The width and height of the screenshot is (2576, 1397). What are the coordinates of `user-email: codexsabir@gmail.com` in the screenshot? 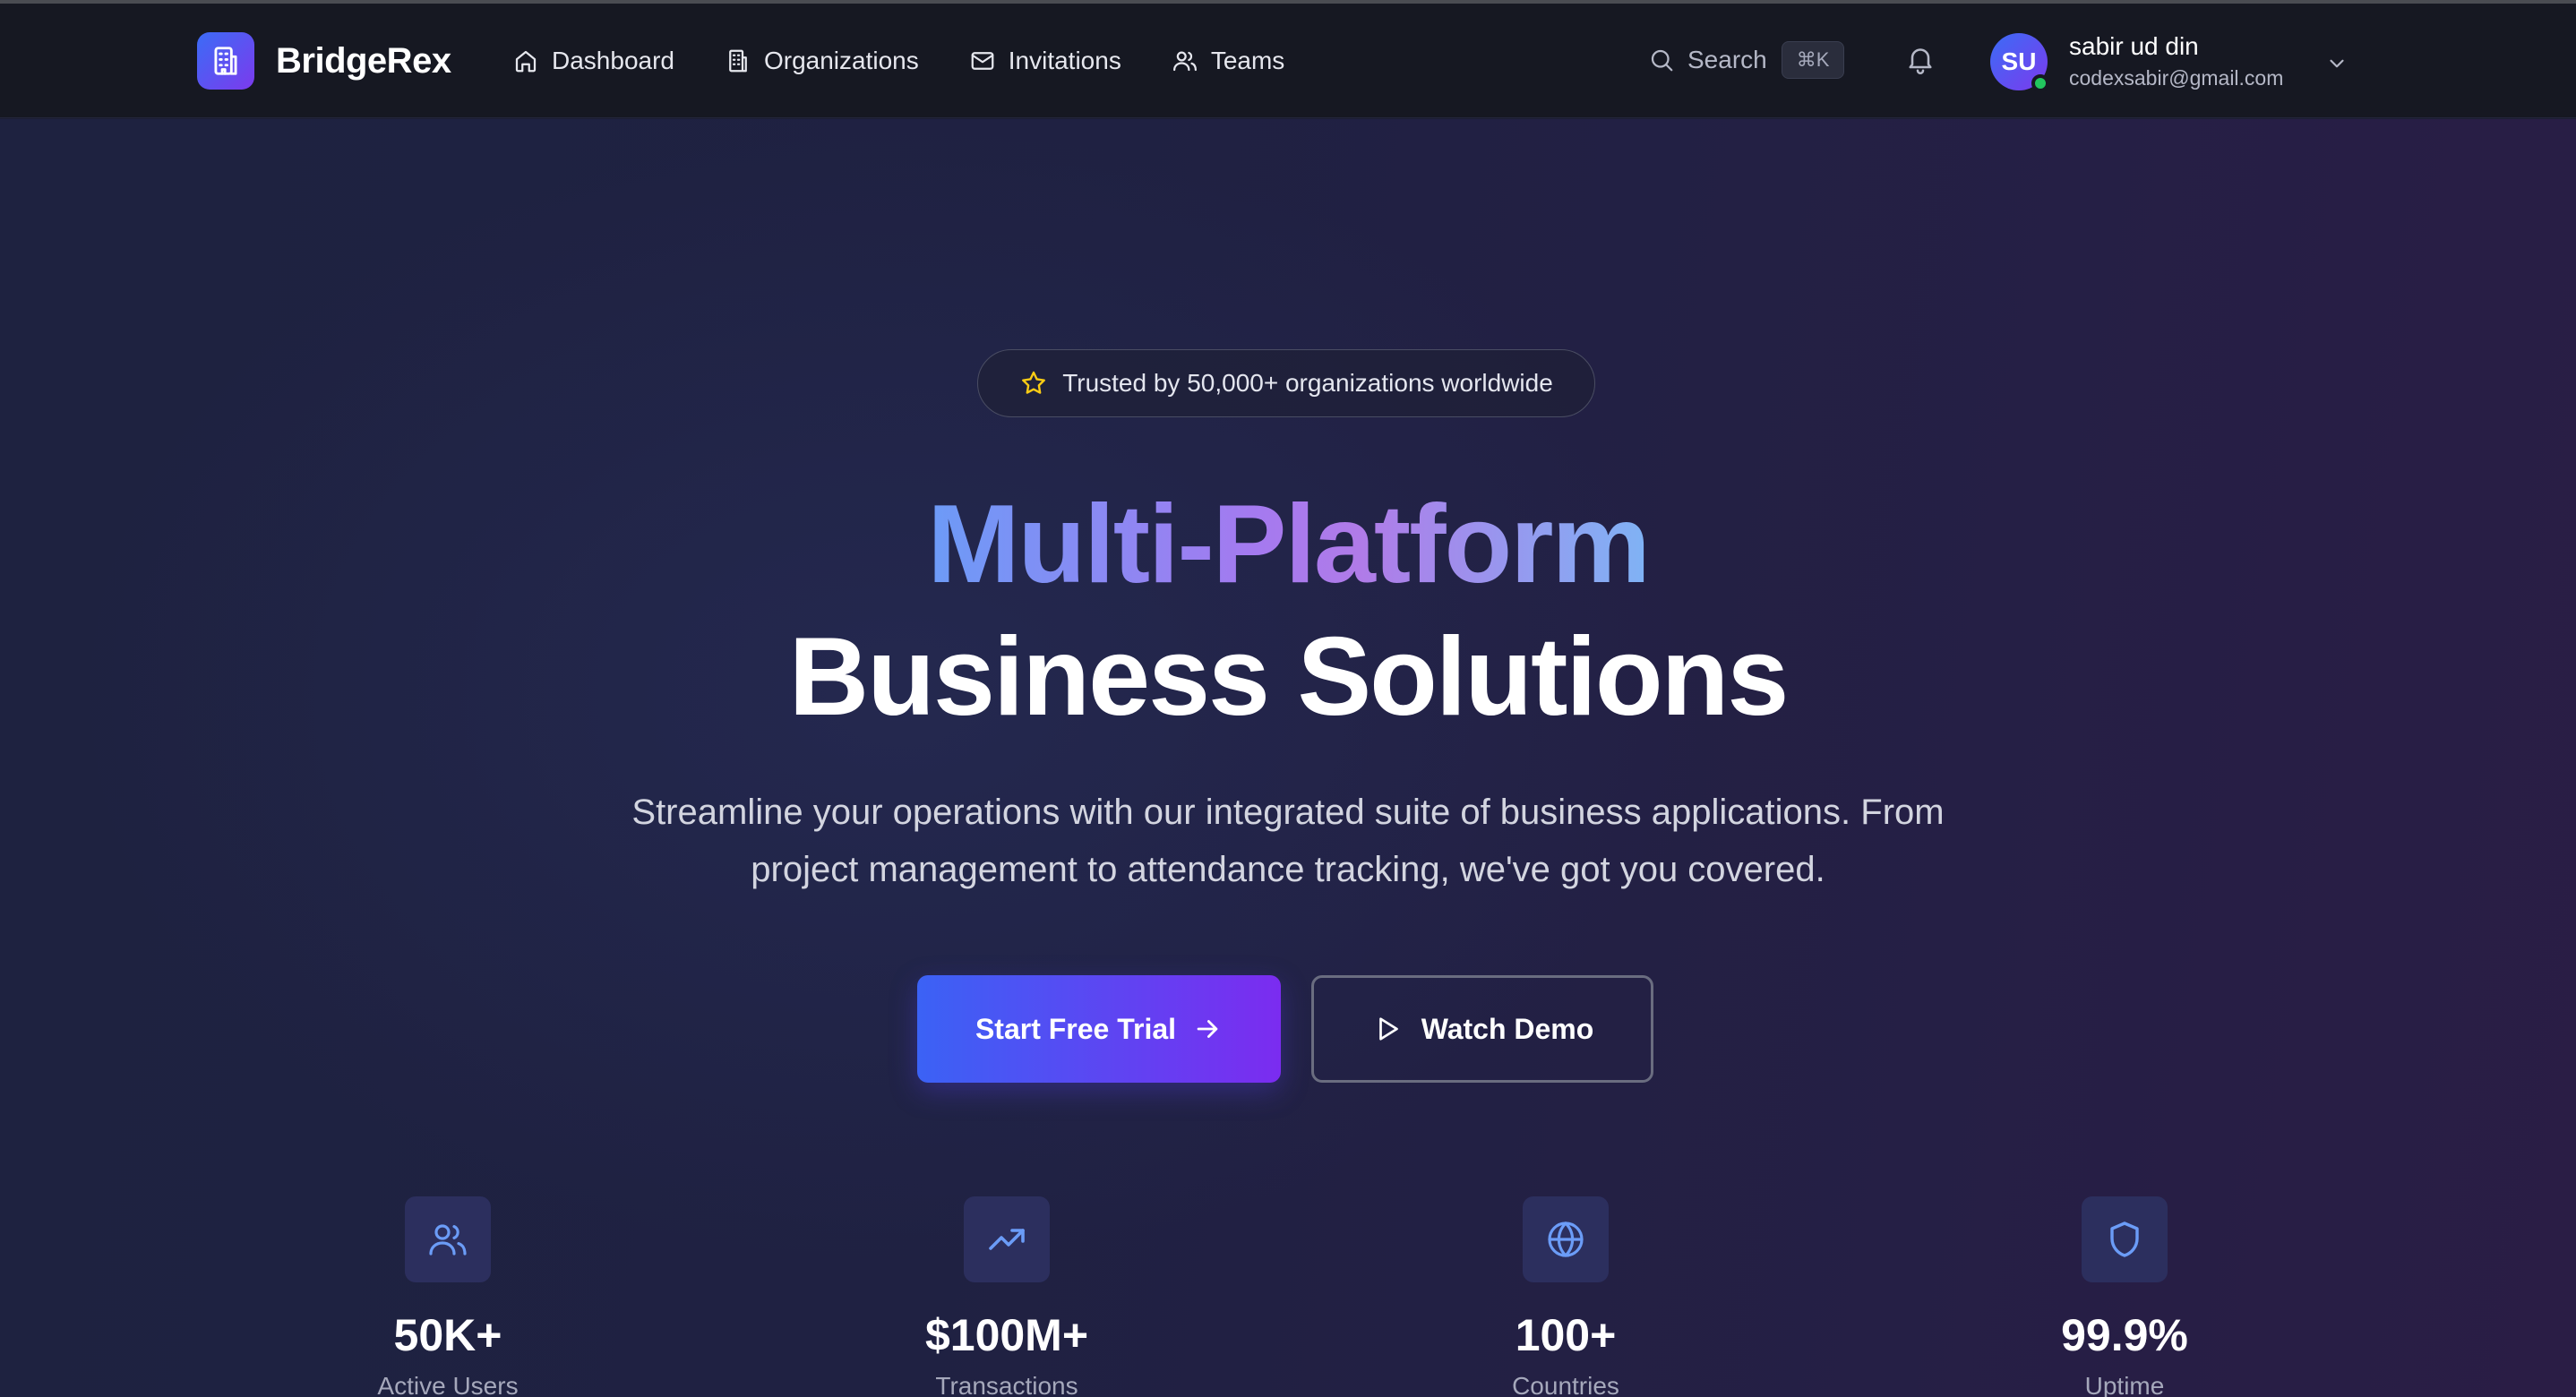 It's located at (2176, 78).